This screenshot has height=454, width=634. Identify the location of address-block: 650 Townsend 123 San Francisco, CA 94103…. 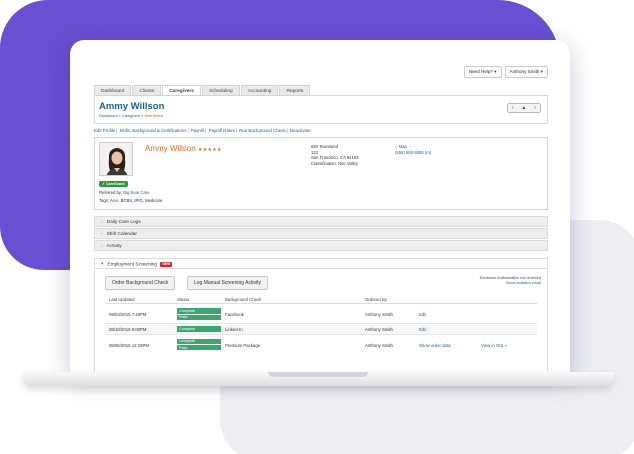
(335, 155).